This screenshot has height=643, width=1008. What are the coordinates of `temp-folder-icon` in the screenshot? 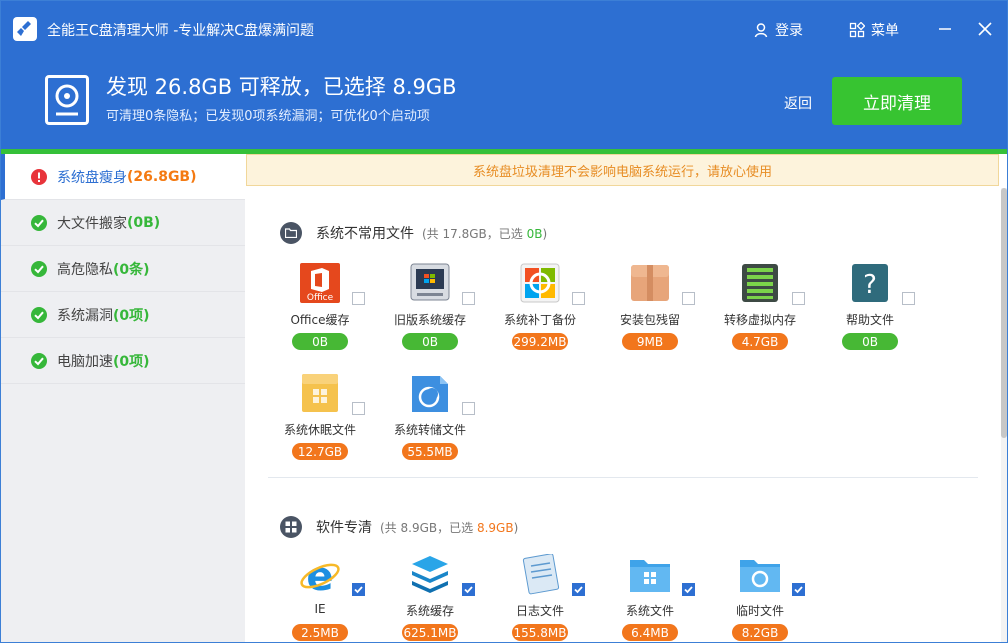 It's located at (760, 576).